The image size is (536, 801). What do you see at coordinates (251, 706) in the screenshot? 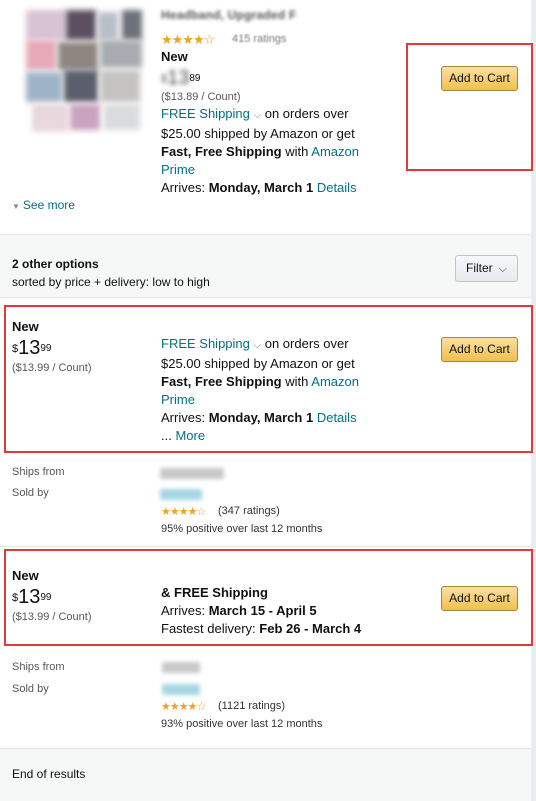
I see `seller-ratings-count: (1121 ratings)` at bounding box center [251, 706].